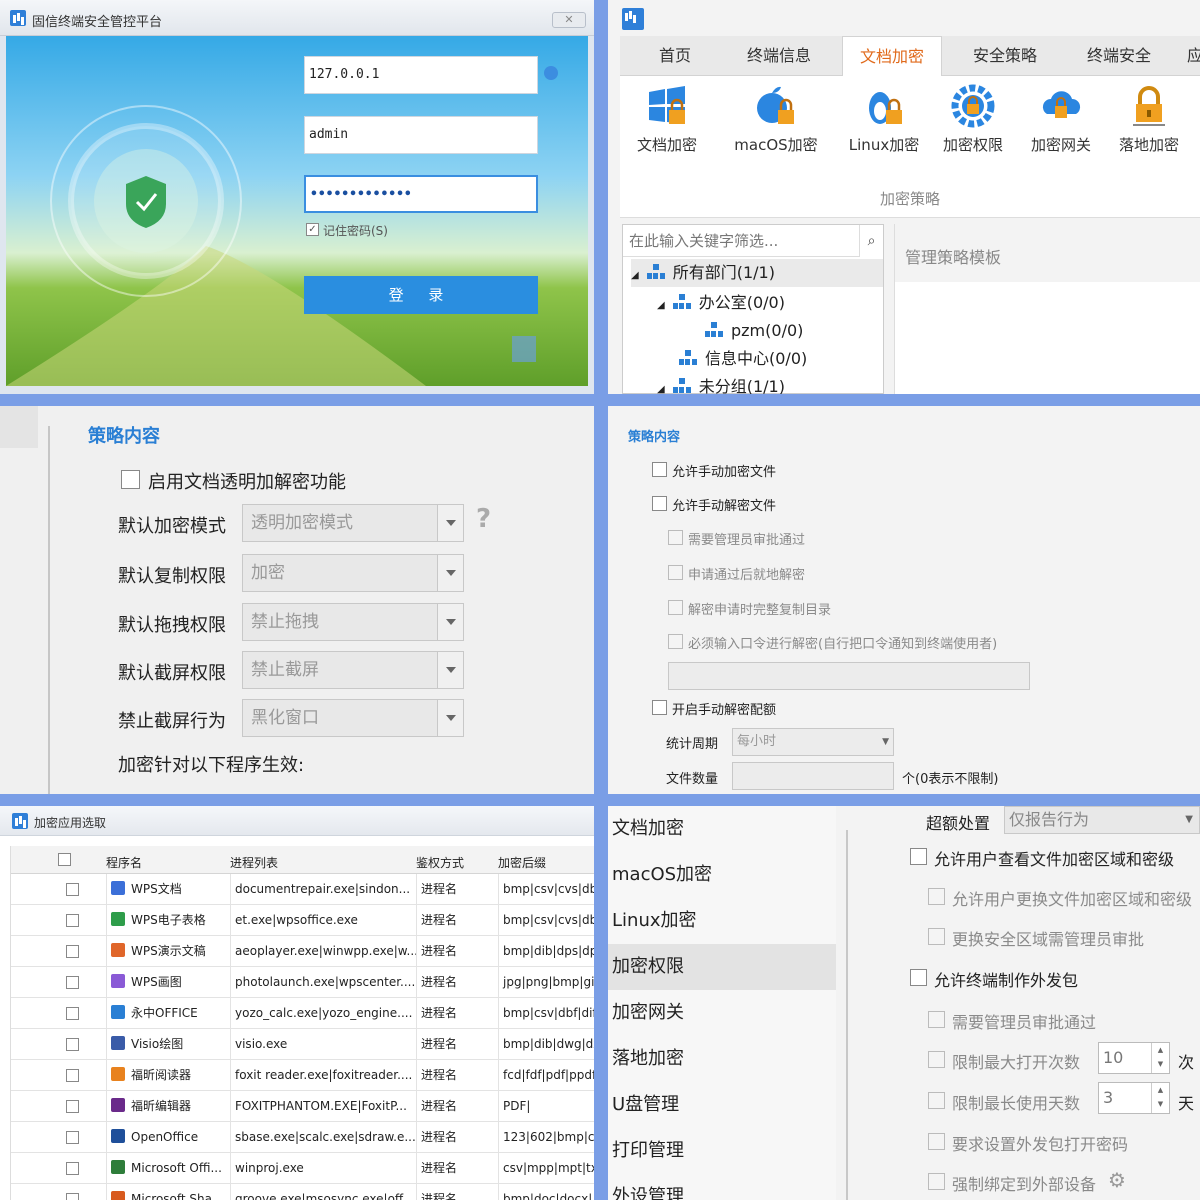  What do you see at coordinates (421, 194) in the screenshot?
I see `password-input: •••••••••••••` at bounding box center [421, 194].